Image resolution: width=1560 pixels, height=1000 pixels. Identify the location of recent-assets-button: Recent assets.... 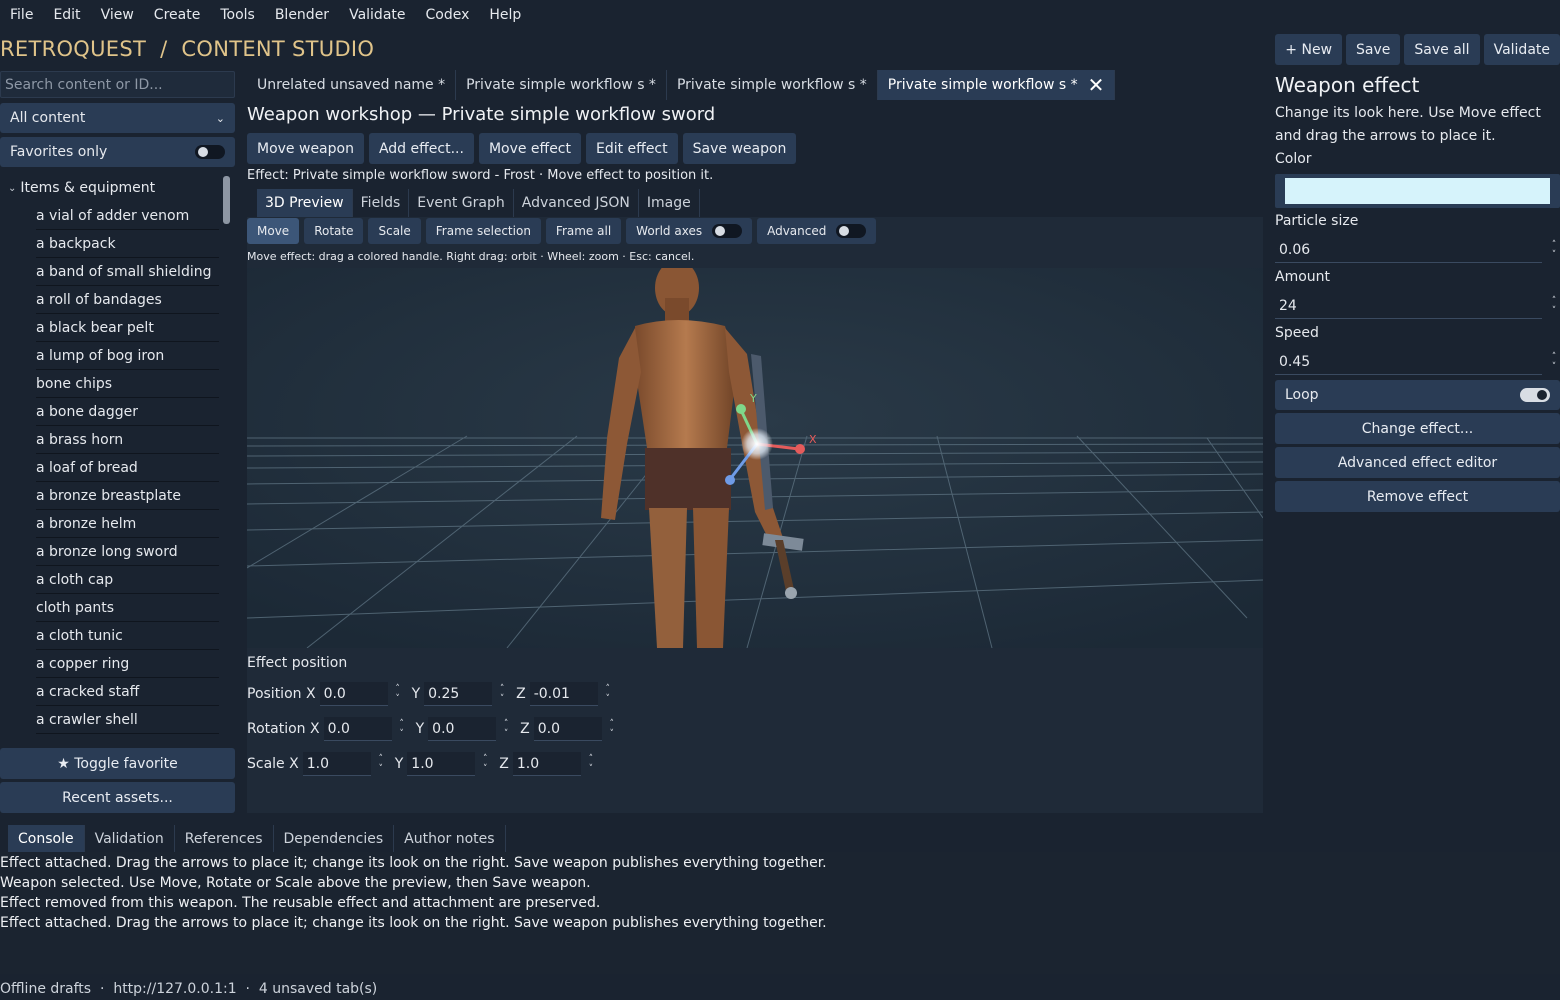
(117, 797).